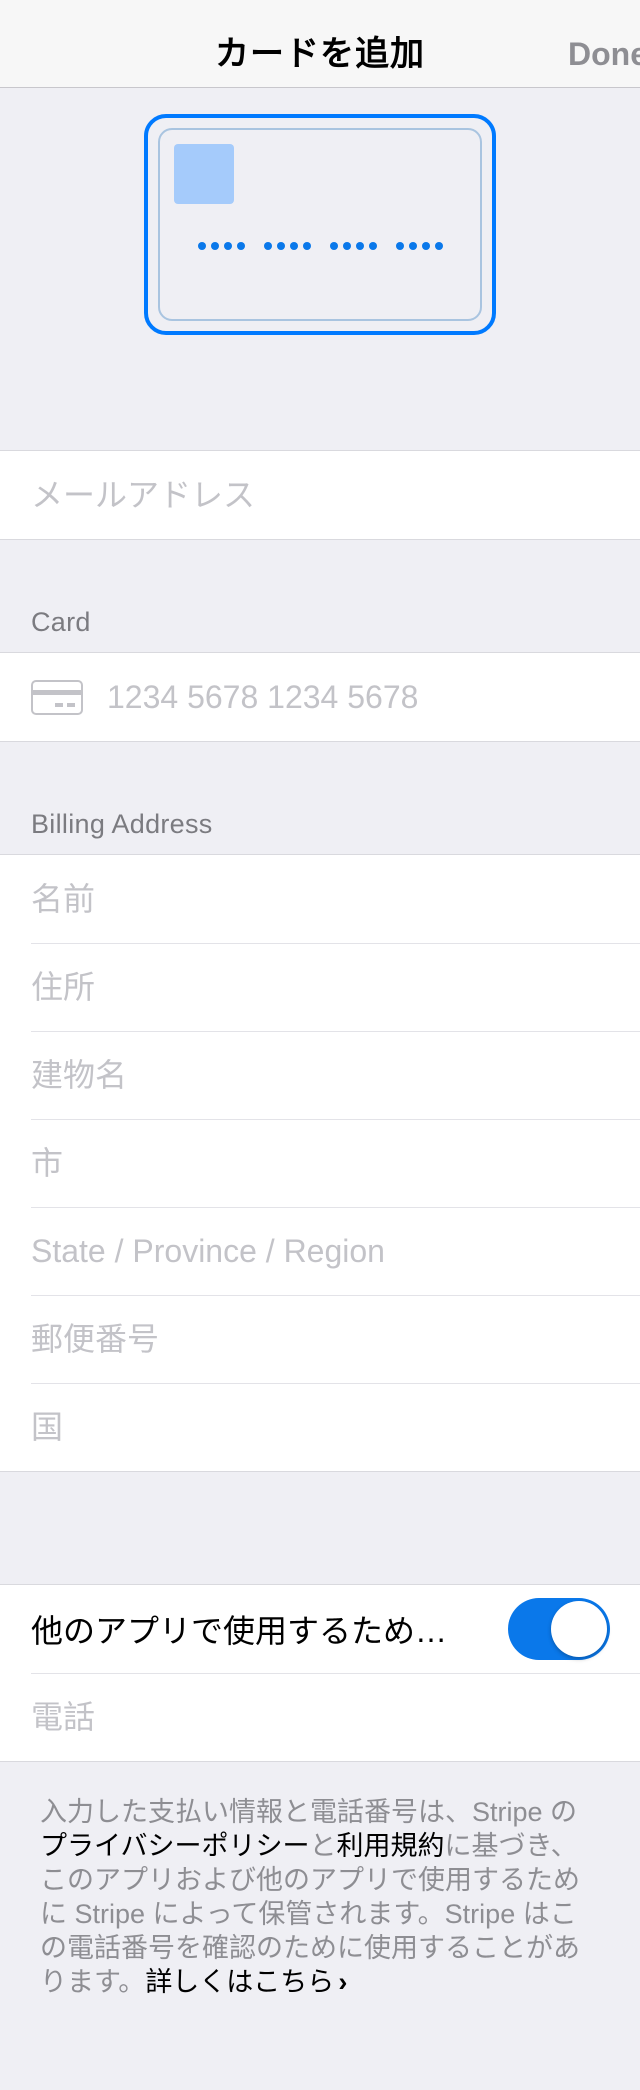  I want to click on card-number-dots, so click(320, 241).